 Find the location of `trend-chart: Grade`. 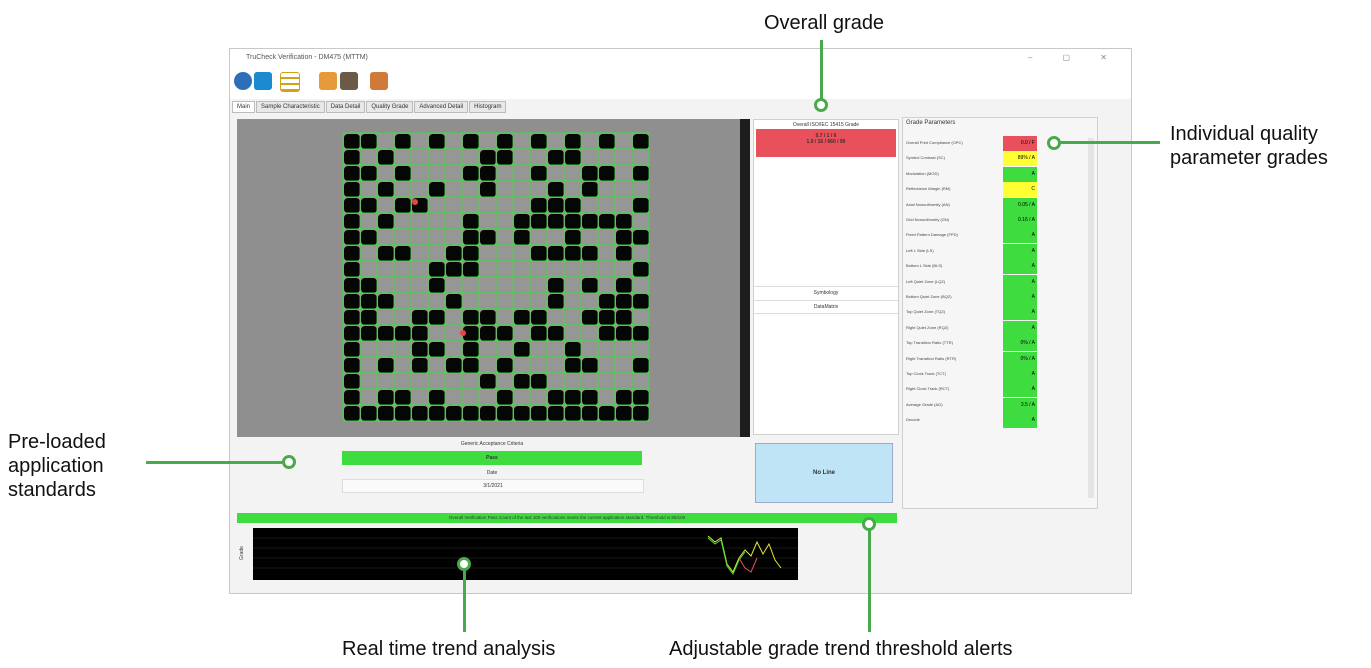

trend-chart: Grade is located at coordinates (517, 555).